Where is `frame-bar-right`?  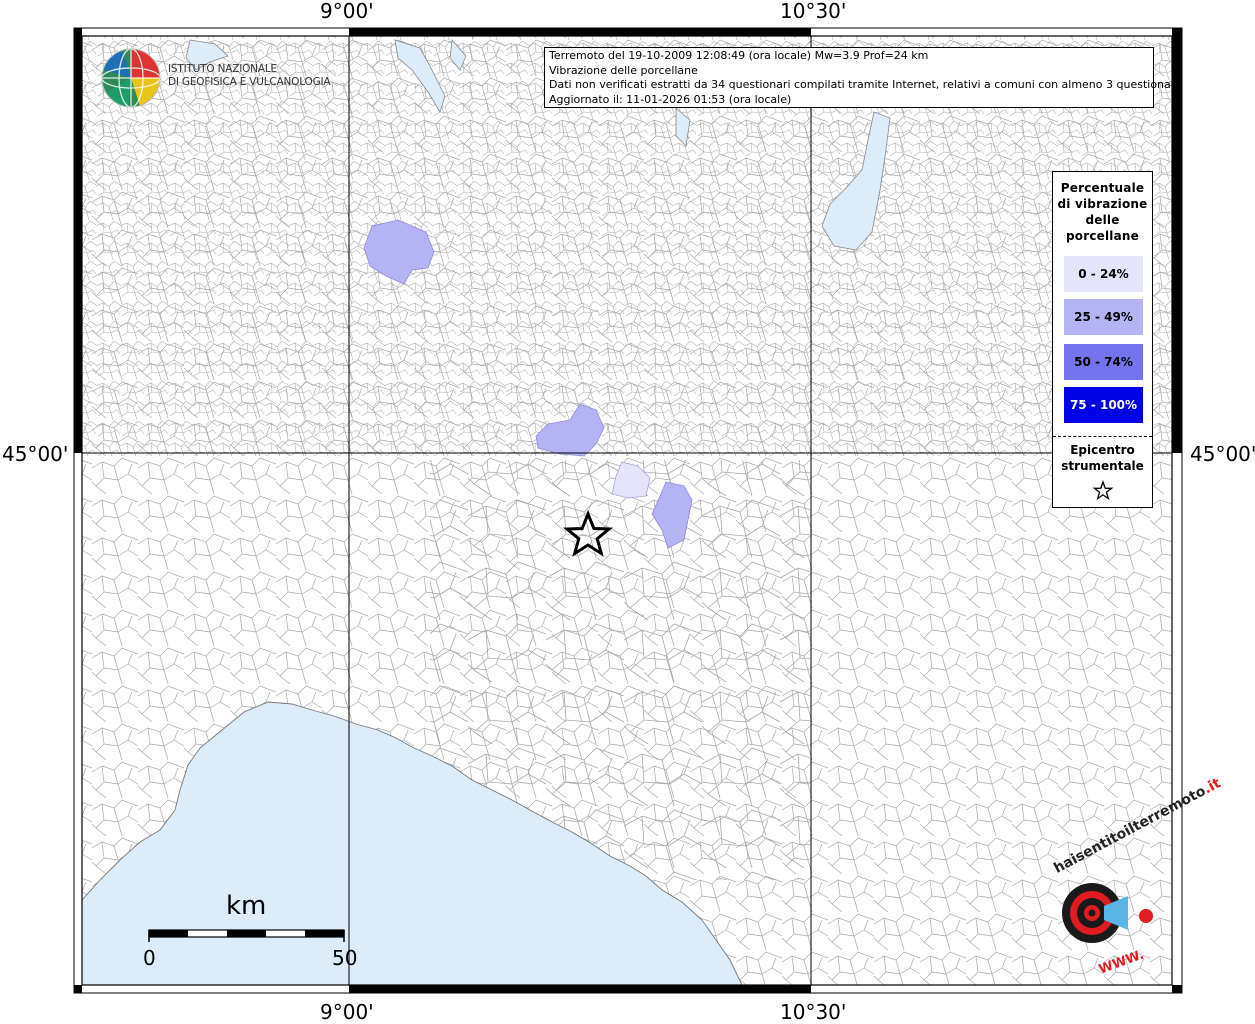
frame-bar-right is located at coordinates (1177, 244).